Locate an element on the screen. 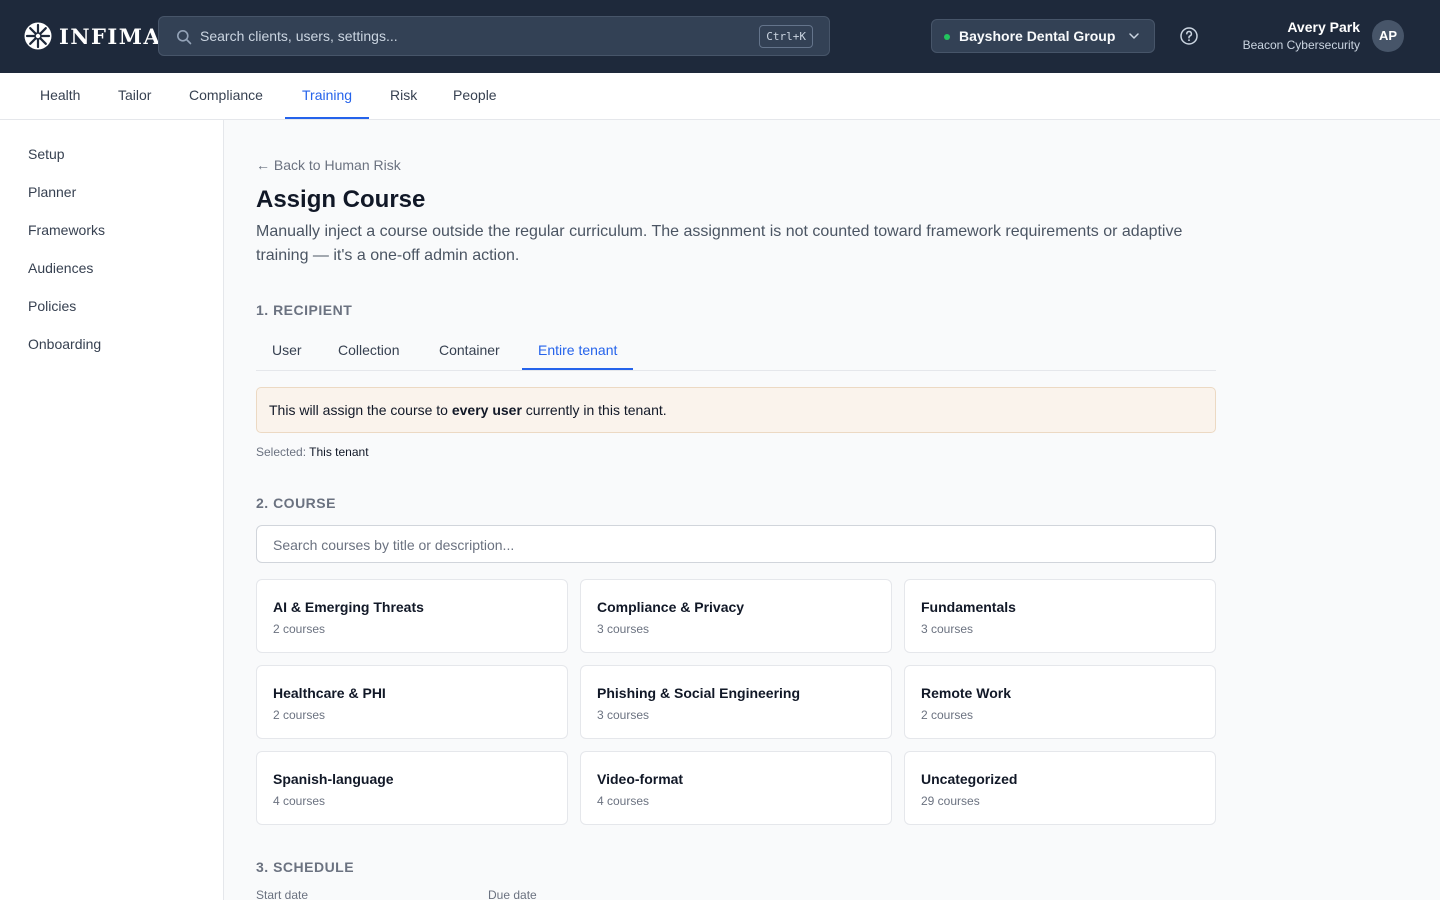 This screenshot has width=1440, height=900. course-category-card: Uncategorized 29 courses is located at coordinates (1060, 788).